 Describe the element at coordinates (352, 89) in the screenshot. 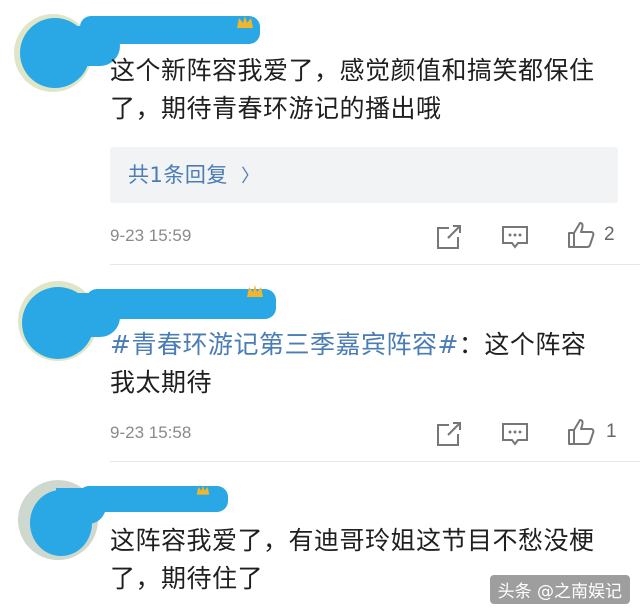

I see `comment-text: 这个新阵容我爱了，感觉颜值和搞笑都保住了，期待青春环游记的播出哦` at that location.